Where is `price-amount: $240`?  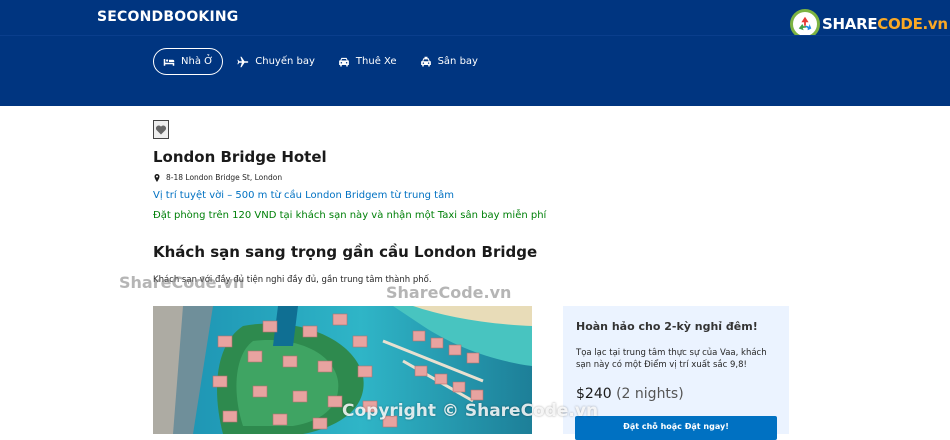
price-amount: $240 is located at coordinates (594, 394).